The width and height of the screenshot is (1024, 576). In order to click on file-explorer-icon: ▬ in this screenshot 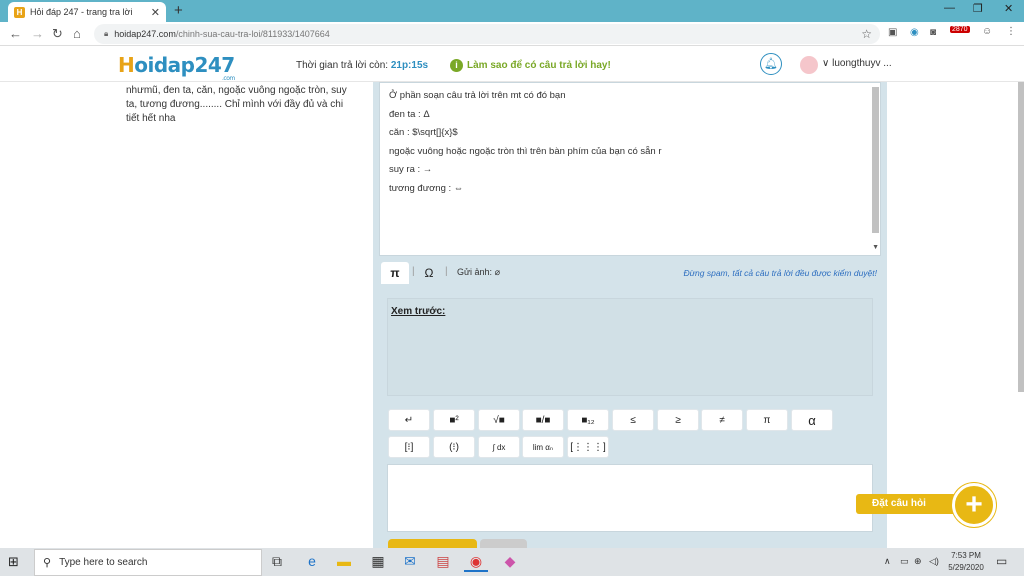, I will do `click(344, 561)`.